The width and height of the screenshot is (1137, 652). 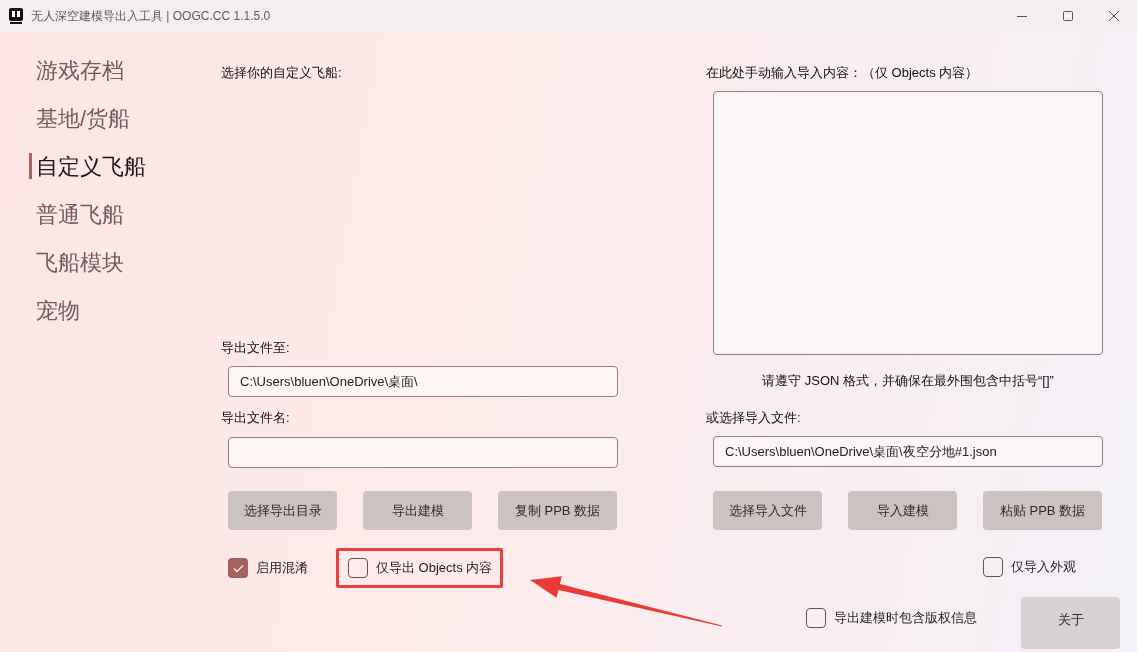 I want to click on action-button: 复制 PPB 数据, so click(x=557, y=510).